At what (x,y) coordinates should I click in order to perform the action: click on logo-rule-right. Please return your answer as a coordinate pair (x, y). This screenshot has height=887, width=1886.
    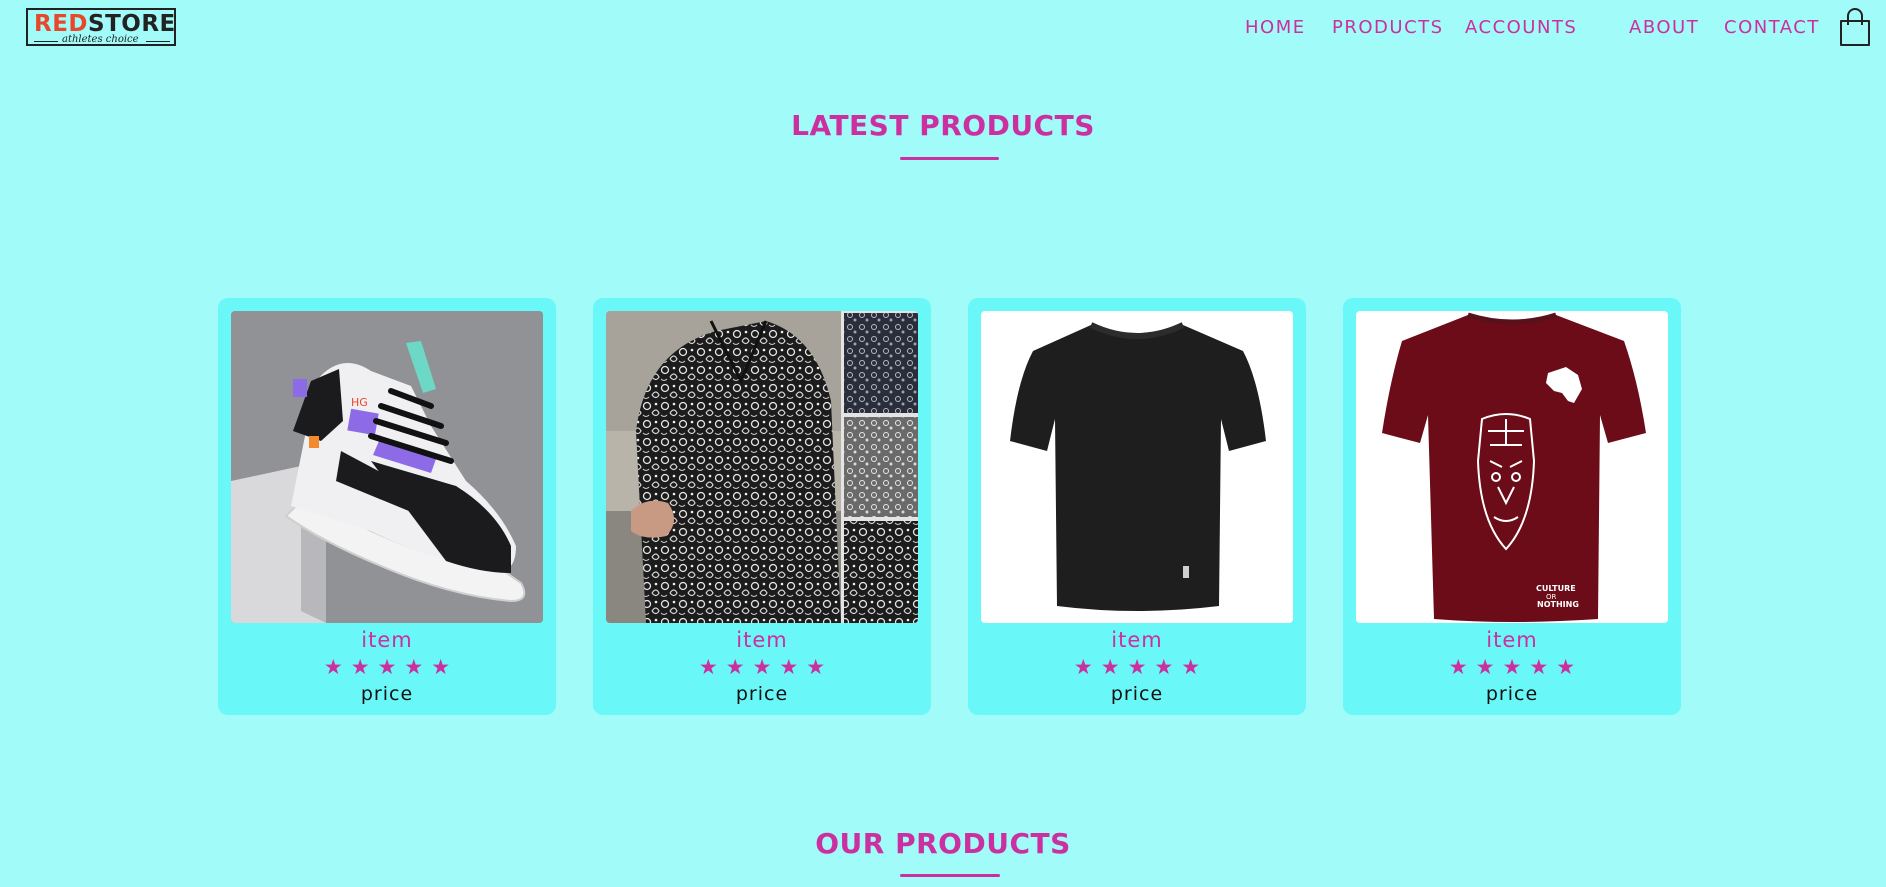
    Looking at the image, I should click on (158, 41).